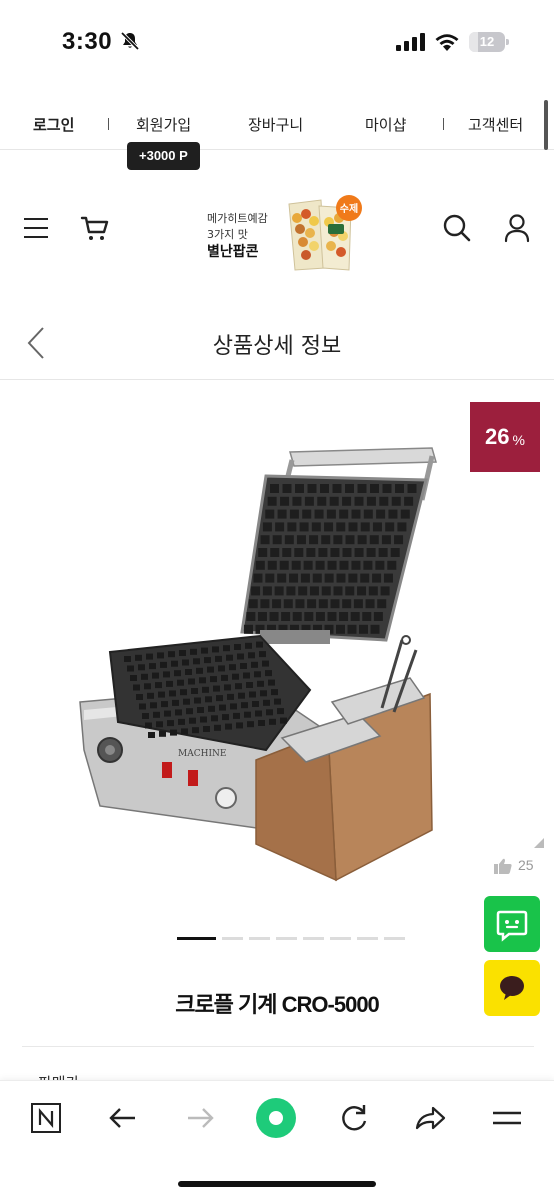 This screenshot has height=1200, width=554. Describe the element at coordinates (277, 1184) in the screenshot. I see `home-indicator` at that location.